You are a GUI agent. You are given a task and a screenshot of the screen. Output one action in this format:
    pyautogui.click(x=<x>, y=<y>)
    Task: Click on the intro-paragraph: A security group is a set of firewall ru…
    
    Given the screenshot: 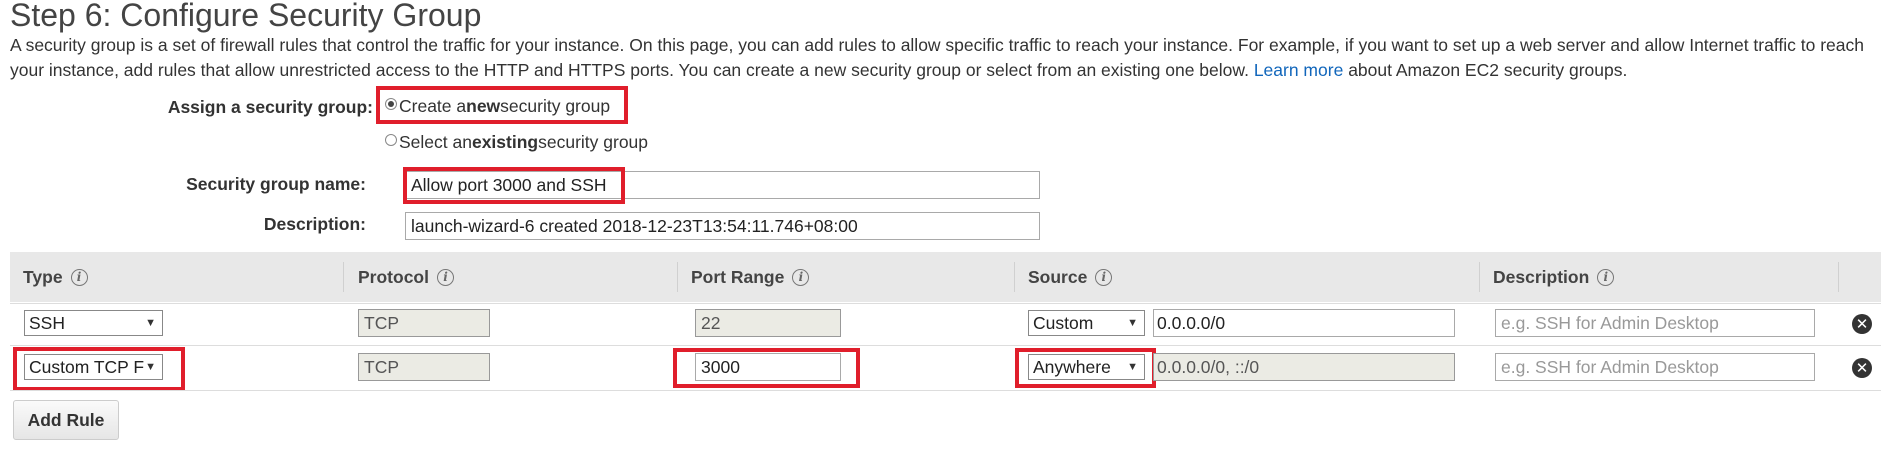 What is the action you would take?
    pyautogui.click(x=940, y=58)
    